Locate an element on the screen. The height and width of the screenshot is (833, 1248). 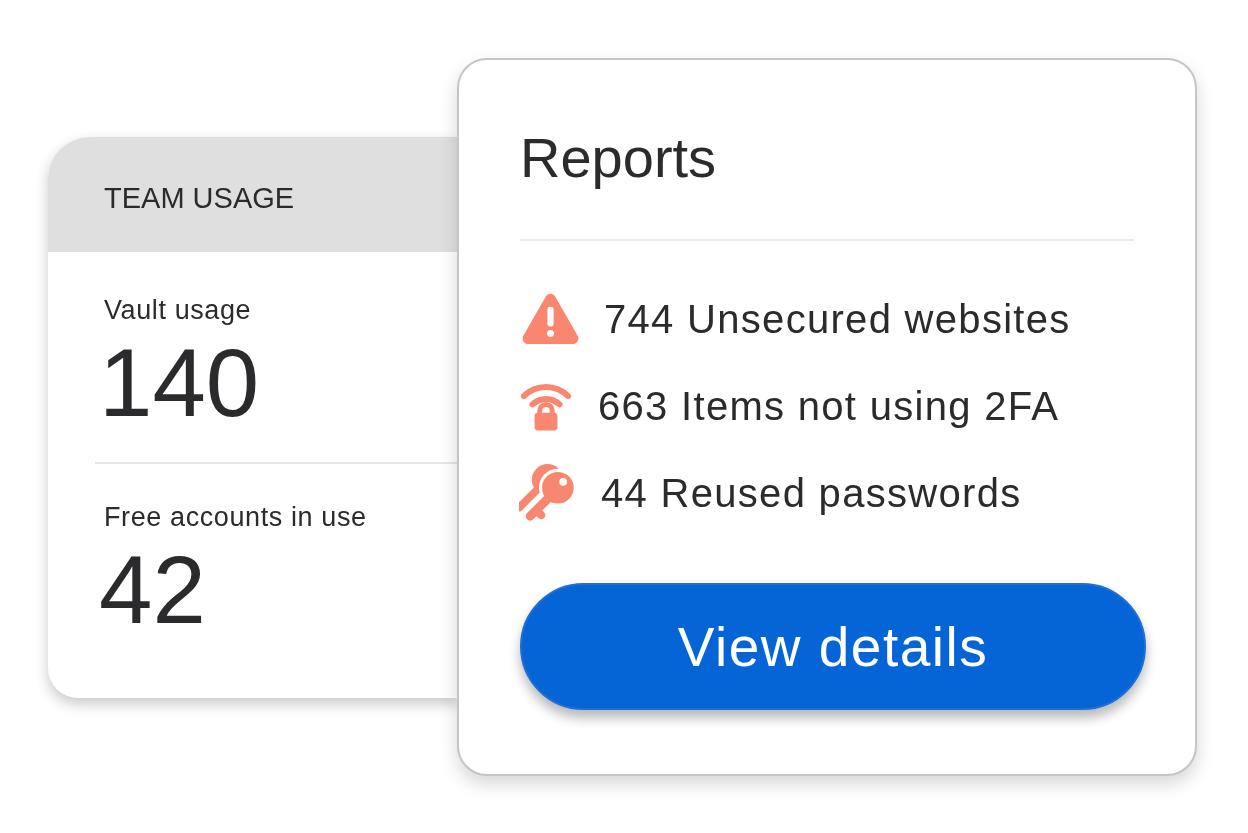
view-details-button: View details is located at coordinates (833, 646).